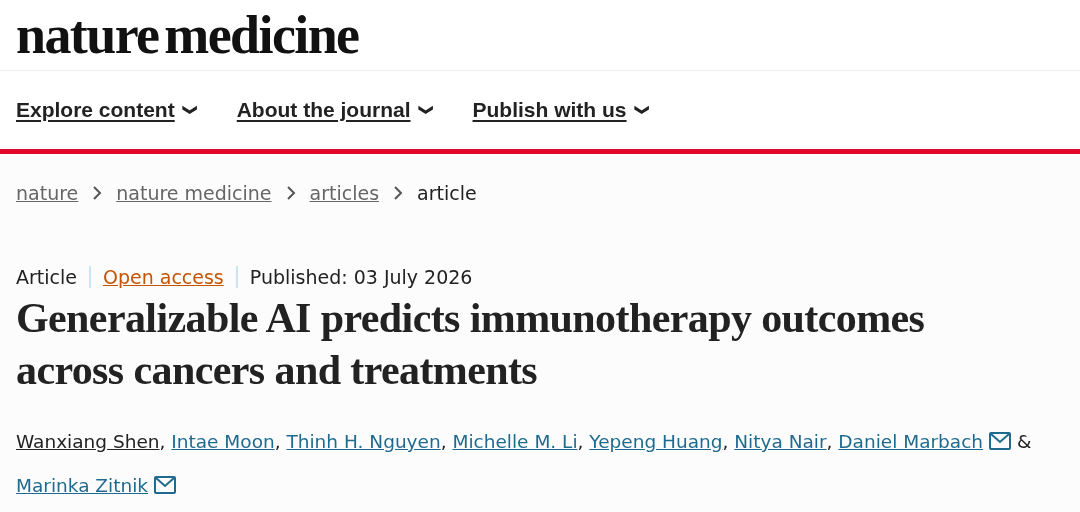  What do you see at coordinates (911, 441) in the screenshot?
I see `author-link: Daniel Marbach` at bounding box center [911, 441].